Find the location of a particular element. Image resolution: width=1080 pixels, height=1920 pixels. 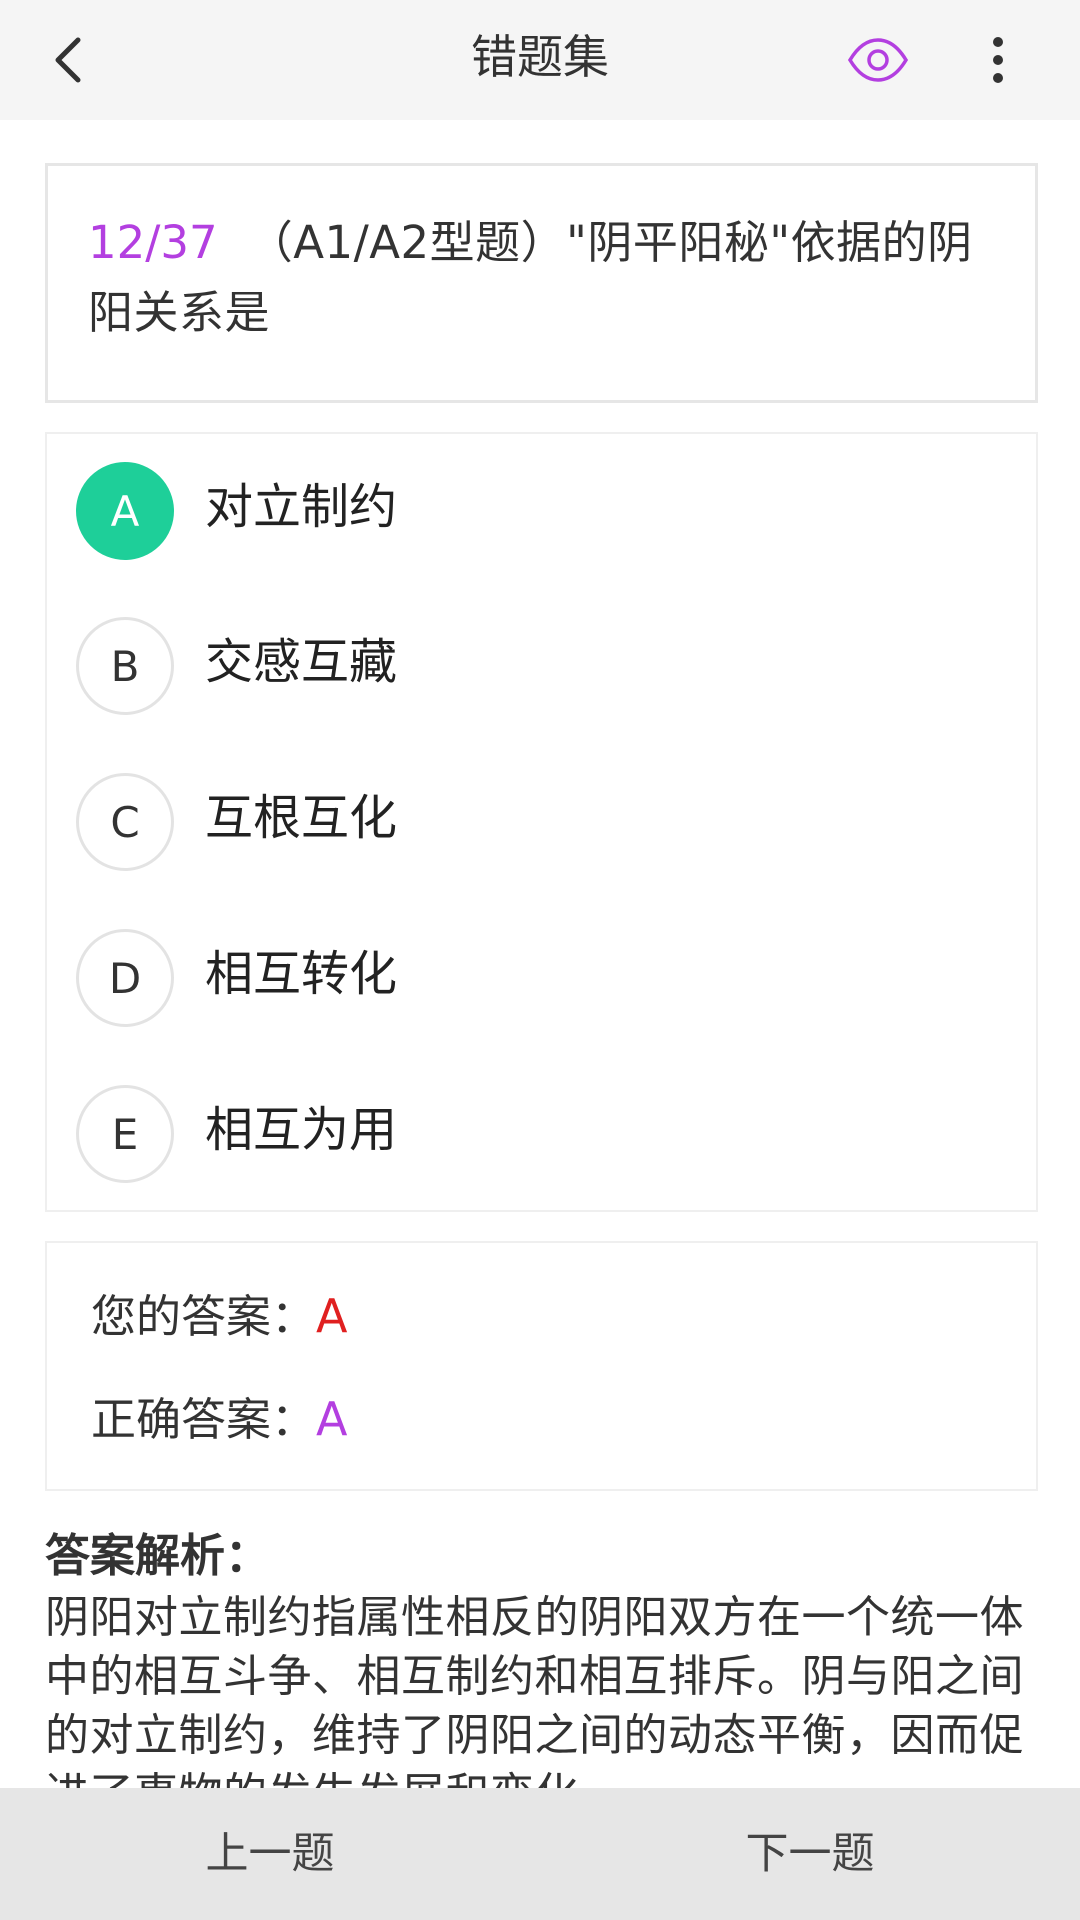

next-question-button: 下一题 is located at coordinates (810, 1854).